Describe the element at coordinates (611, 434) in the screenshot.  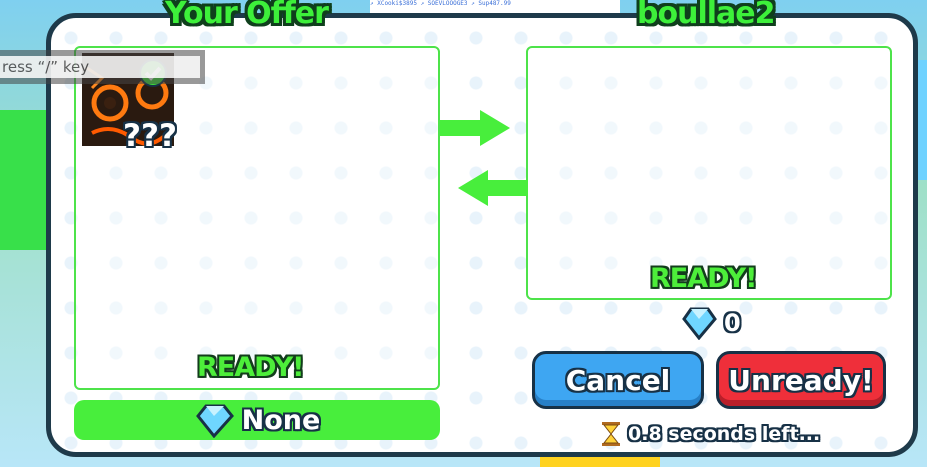
I see `hourglass-icon` at that location.